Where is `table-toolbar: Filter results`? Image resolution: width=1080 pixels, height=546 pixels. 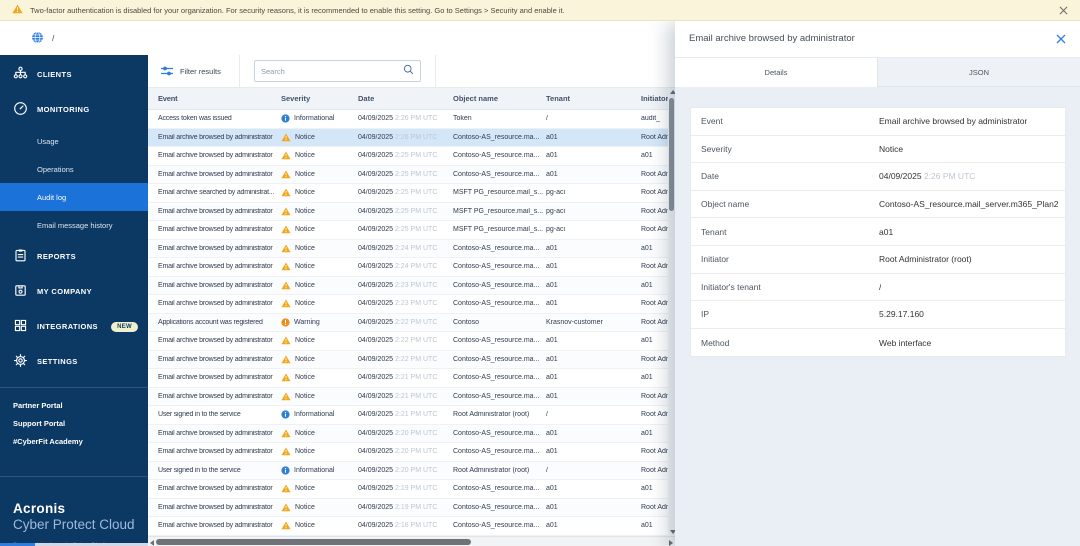 table-toolbar: Filter results is located at coordinates (411, 71).